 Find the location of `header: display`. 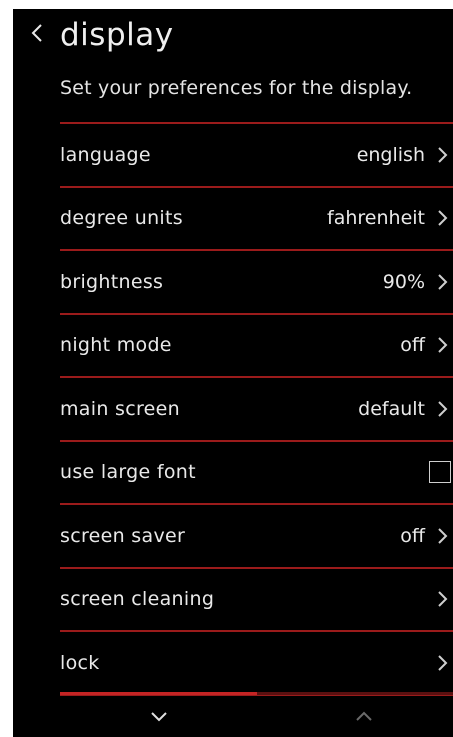

header: display is located at coordinates (233, 37).